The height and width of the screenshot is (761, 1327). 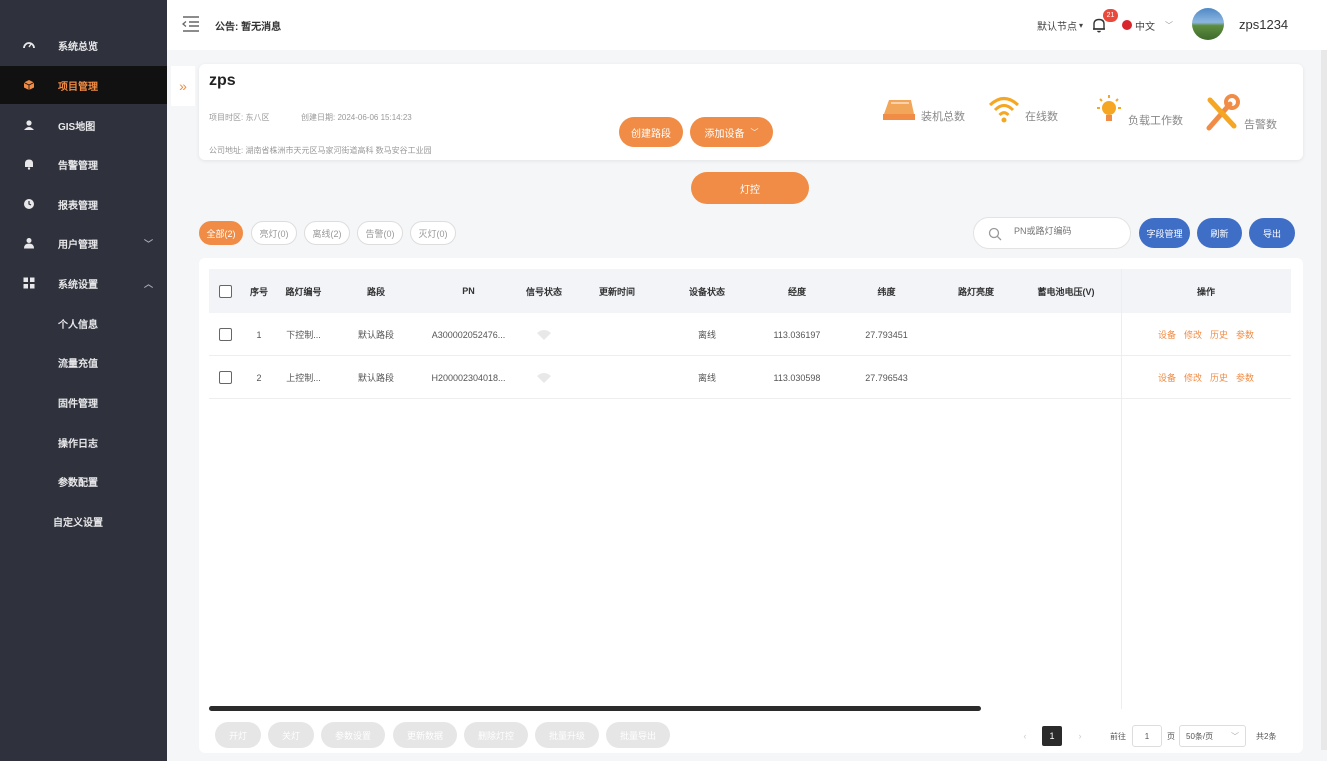 What do you see at coordinates (1080, 736) in the screenshot?
I see `next-page-button: ›` at bounding box center [1080, 736].